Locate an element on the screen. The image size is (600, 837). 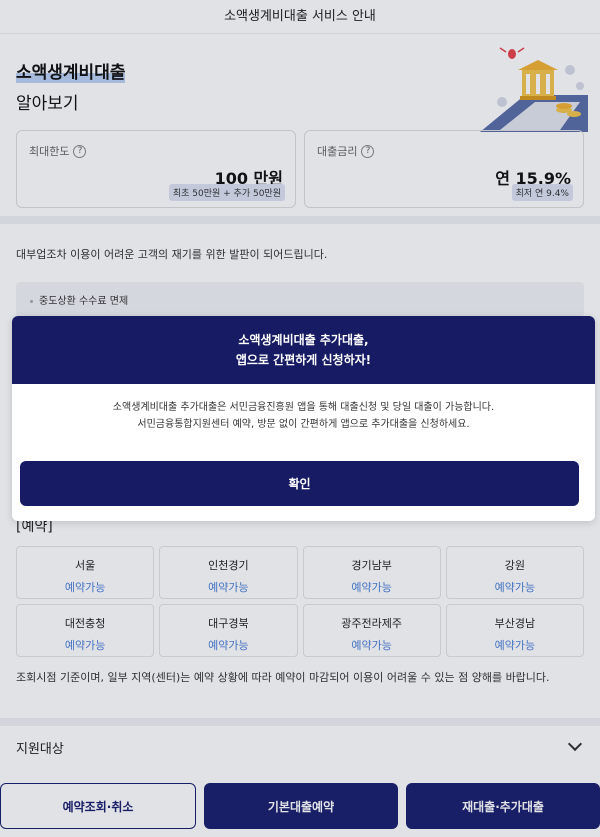
confirm-button: 확인 is located at coordinates (299, 483).